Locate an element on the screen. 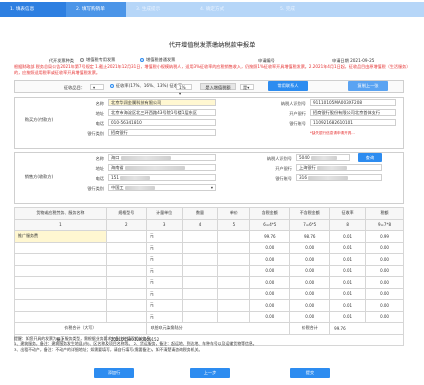  purchaser-taxid-input: 91110105MA003XF208 is located at coordinates (353, 102).